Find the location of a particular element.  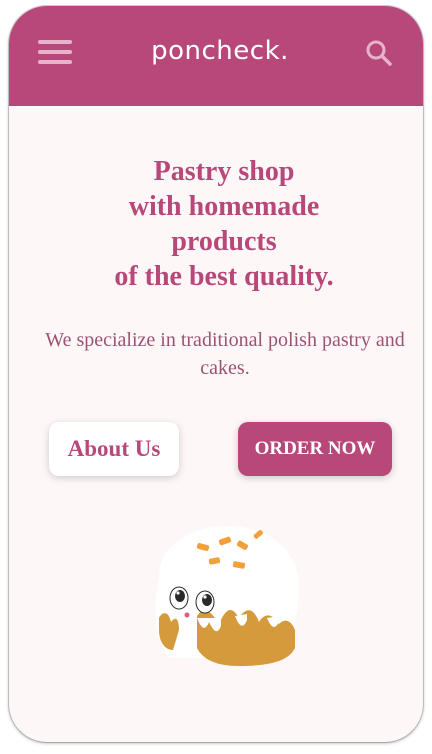

order-now-button: ORDER NOW is located at coordinates (315, 449).